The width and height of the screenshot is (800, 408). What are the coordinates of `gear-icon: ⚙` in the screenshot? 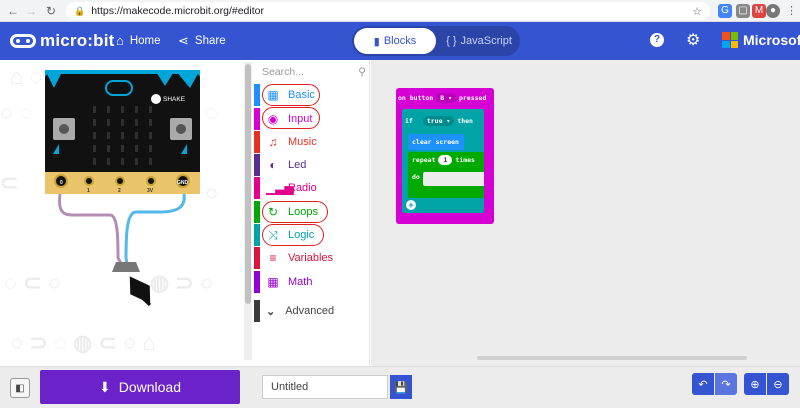 It's located at (693, 40).